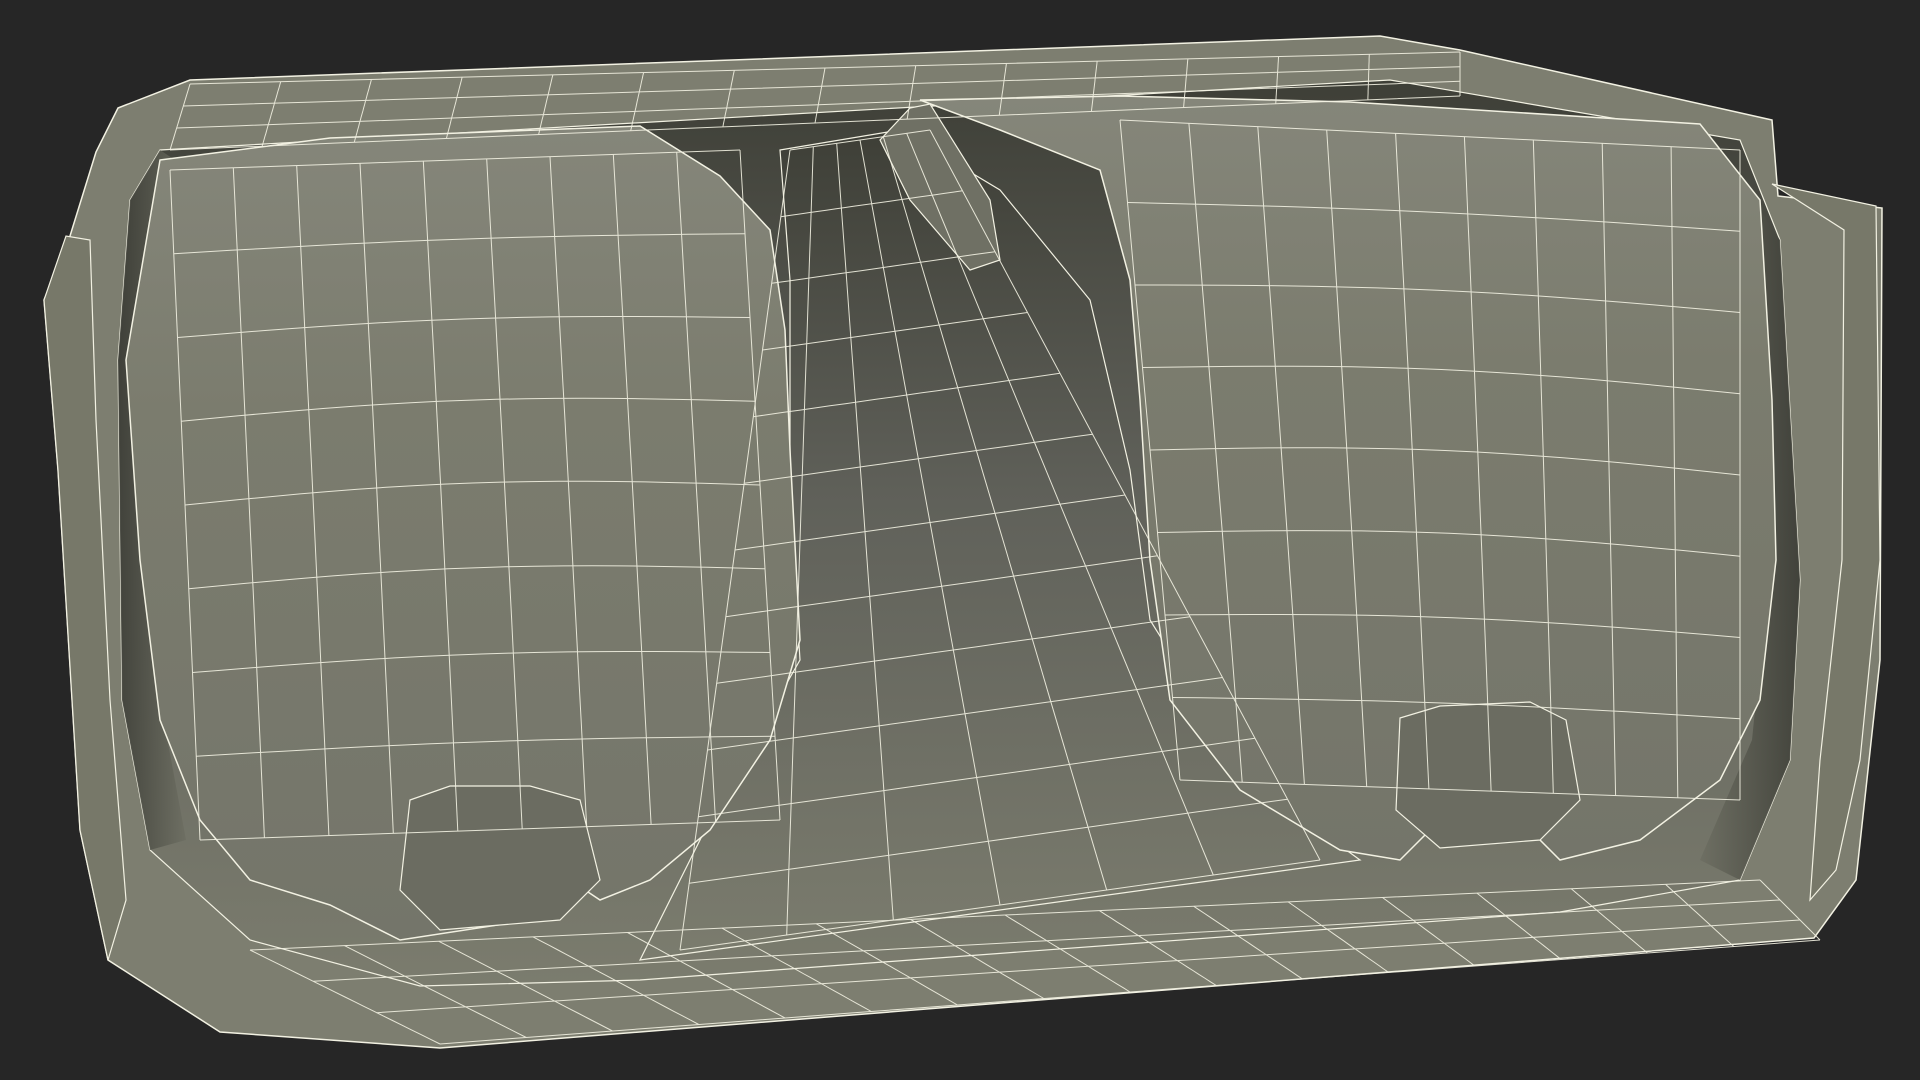 Image resolution: width=1920 pixels, height=1080 pixels. I want to click on left-belt-notch, so click(500, 858).